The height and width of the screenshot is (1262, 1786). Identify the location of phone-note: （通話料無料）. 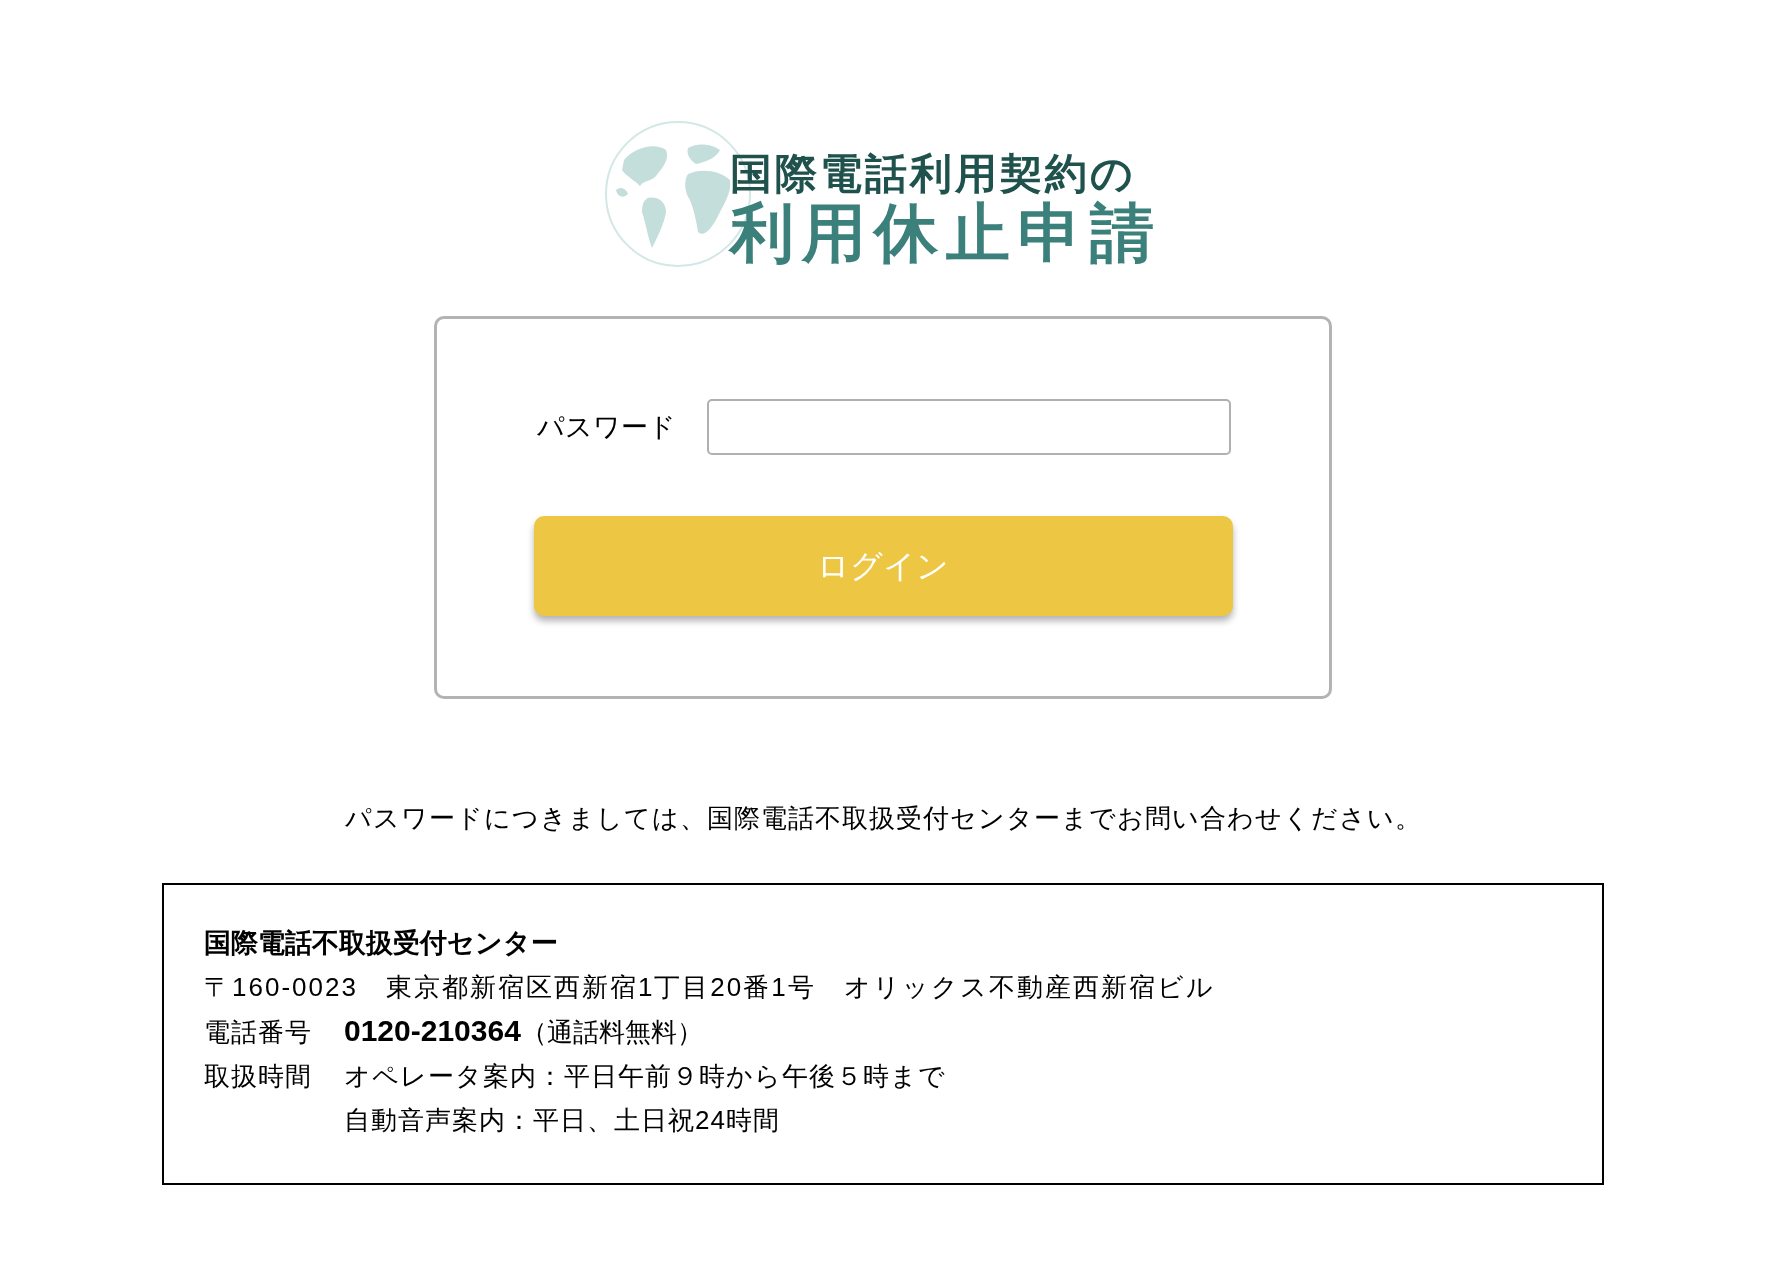
(611, 1032).